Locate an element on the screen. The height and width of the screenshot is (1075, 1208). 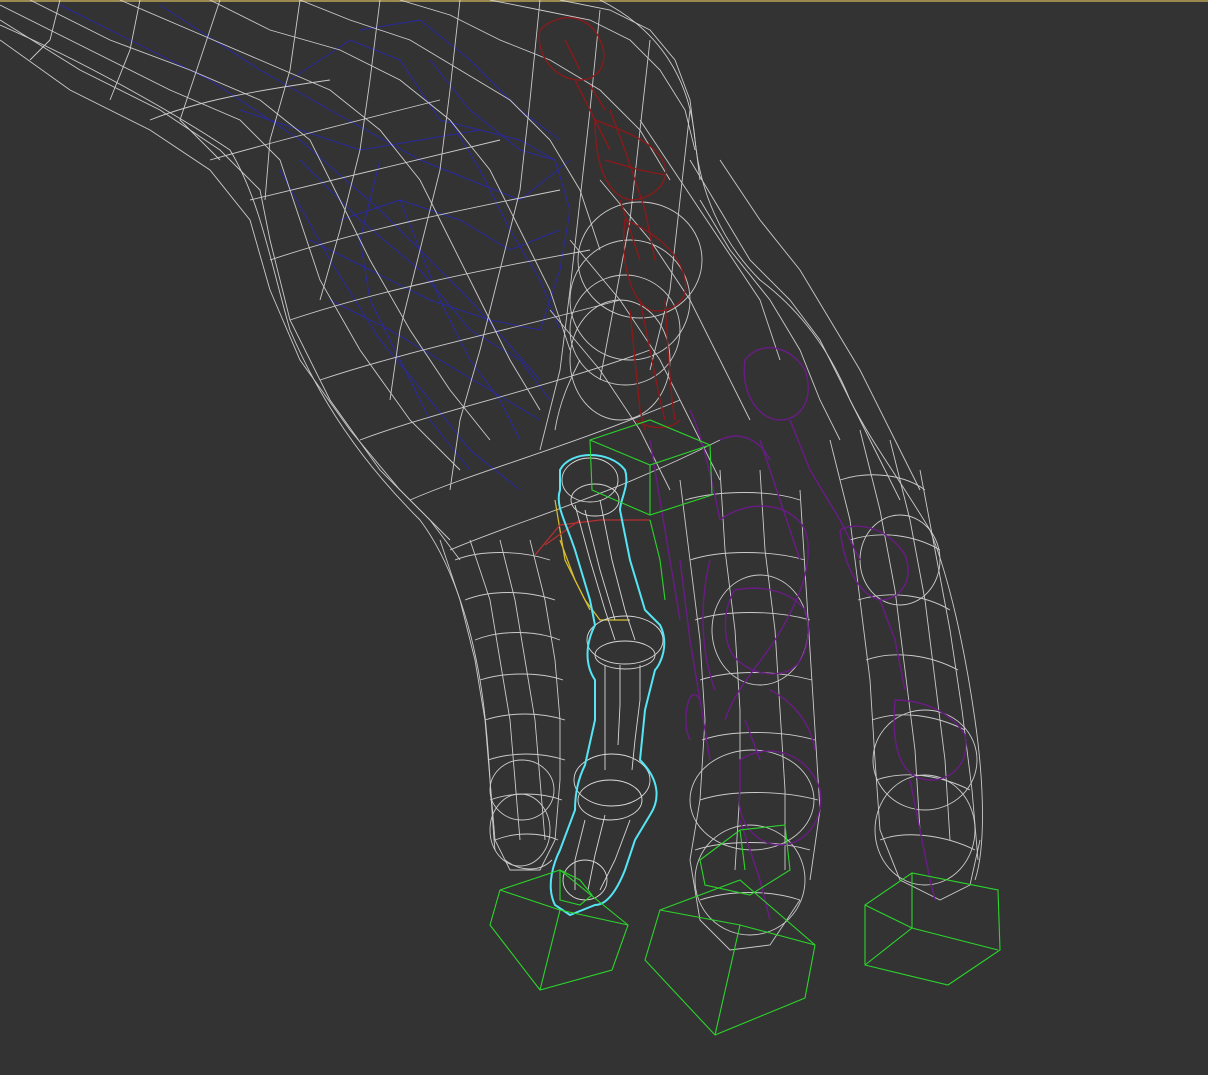
ring-pinky-bones is located at coordinates (808, 634).